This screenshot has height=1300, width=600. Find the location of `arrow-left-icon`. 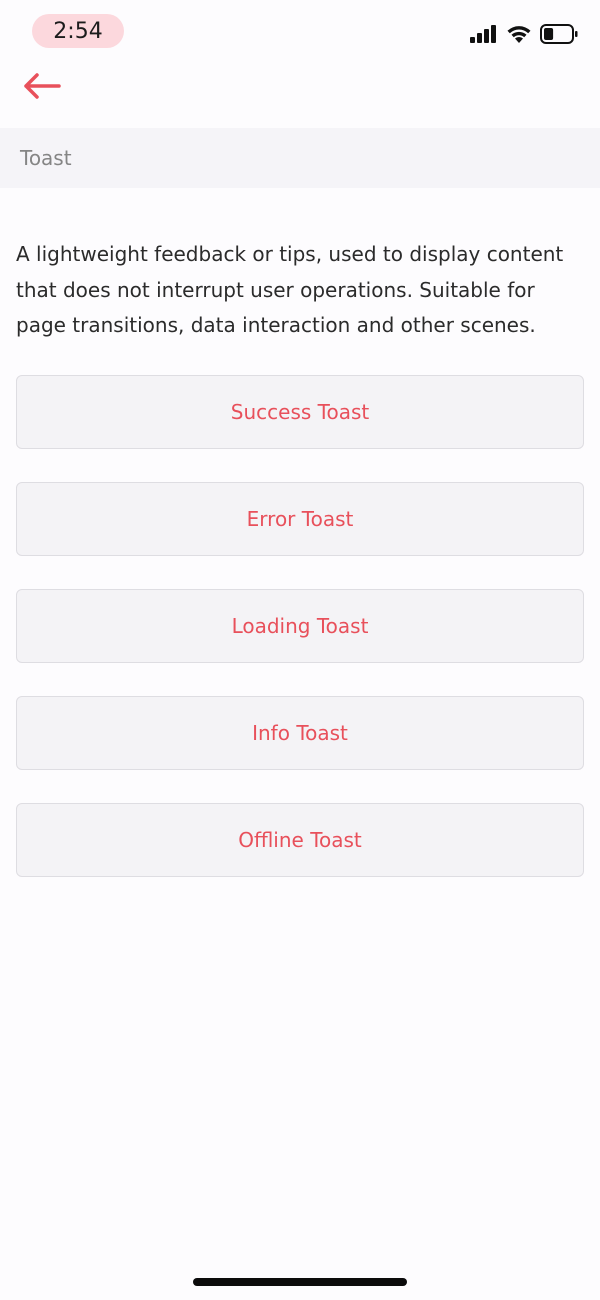

arrow-left-icon is located at coordinates (42, 88).